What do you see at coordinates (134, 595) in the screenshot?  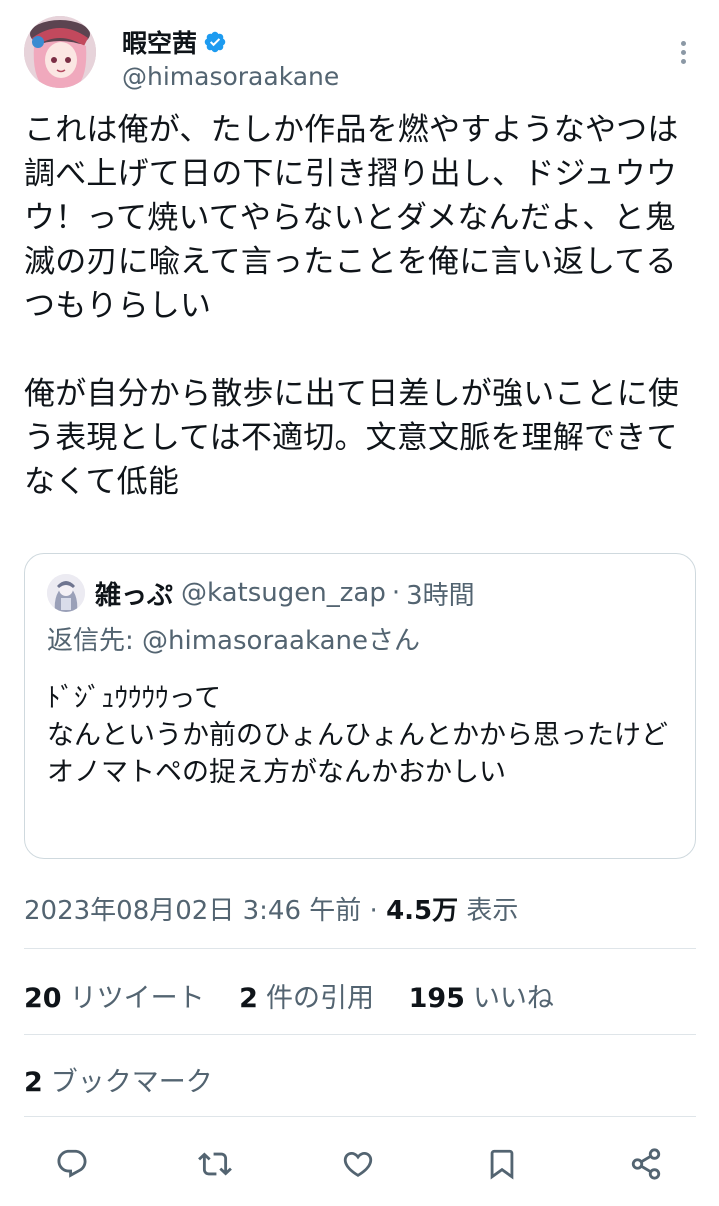 I see `quoted-author-name: 雑っぷ` at bounding box center [134, 595].